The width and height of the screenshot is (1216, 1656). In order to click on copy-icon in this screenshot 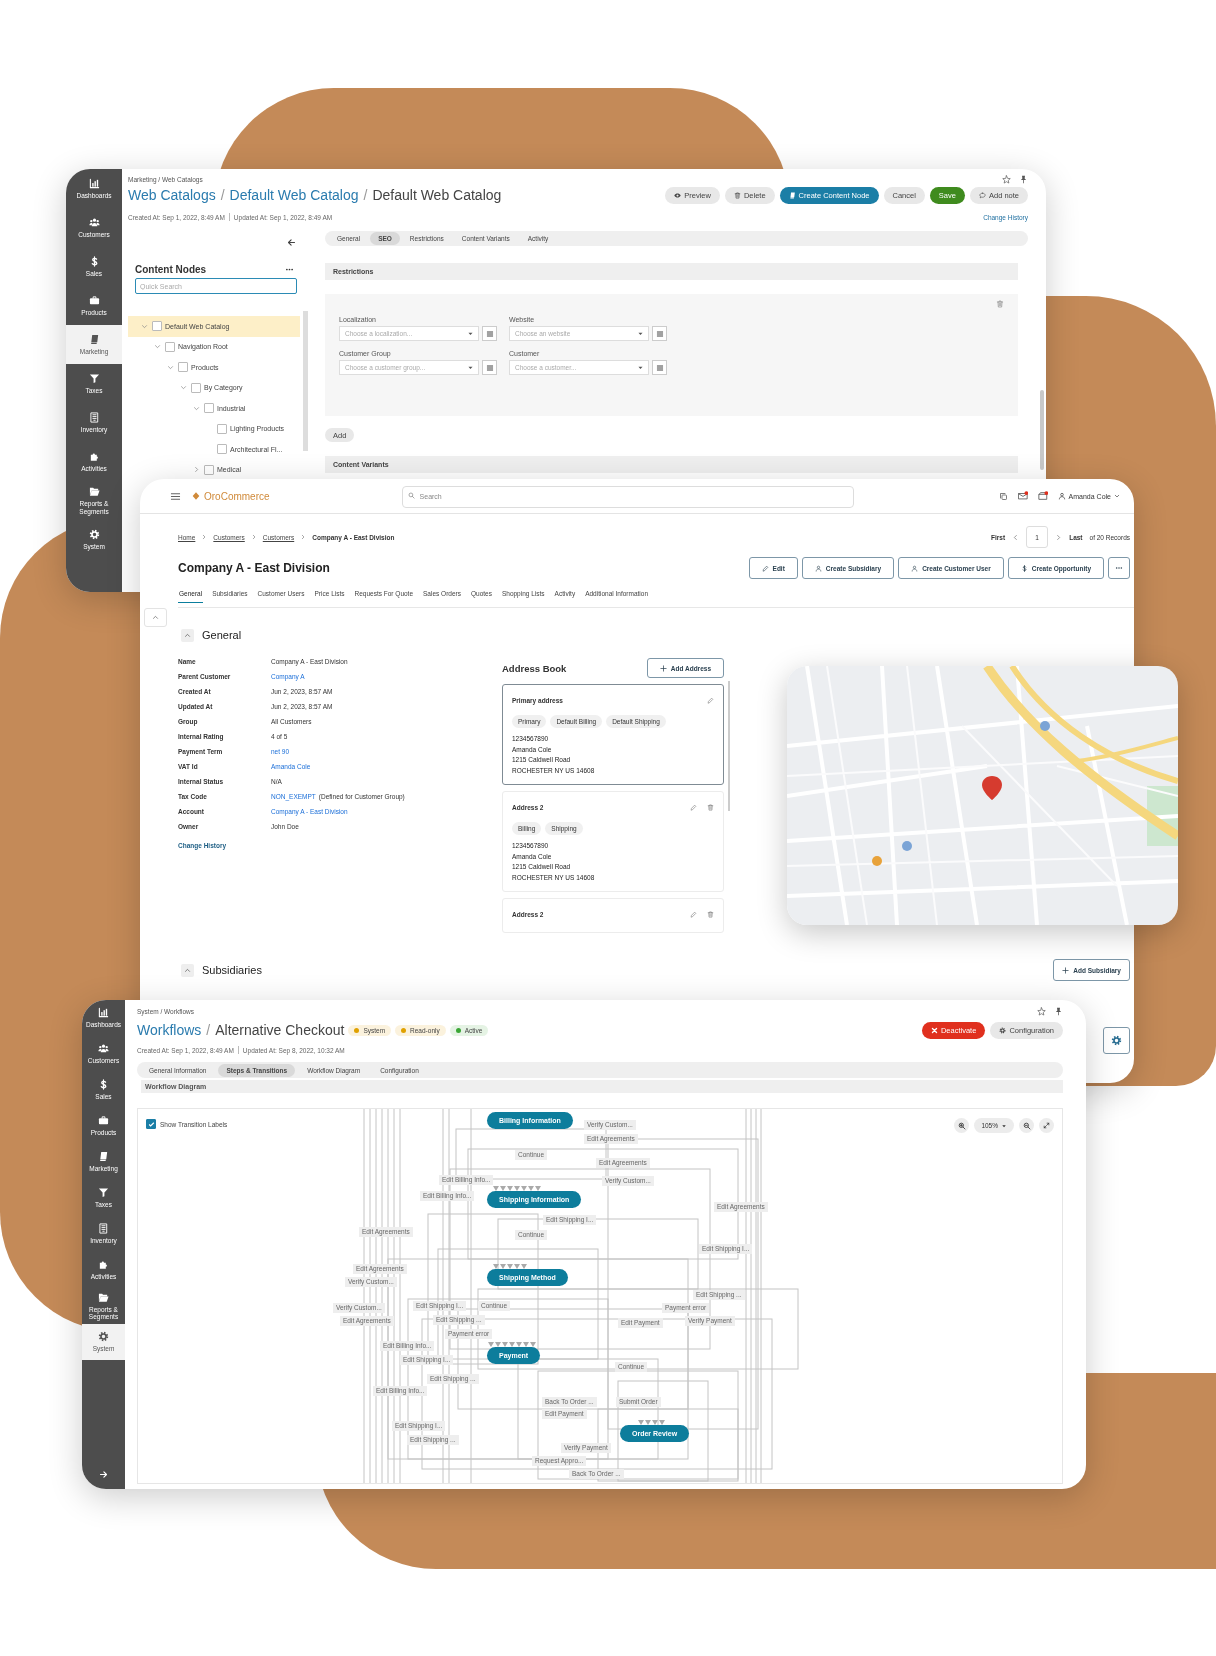, I will do `click(1003, 496)`.